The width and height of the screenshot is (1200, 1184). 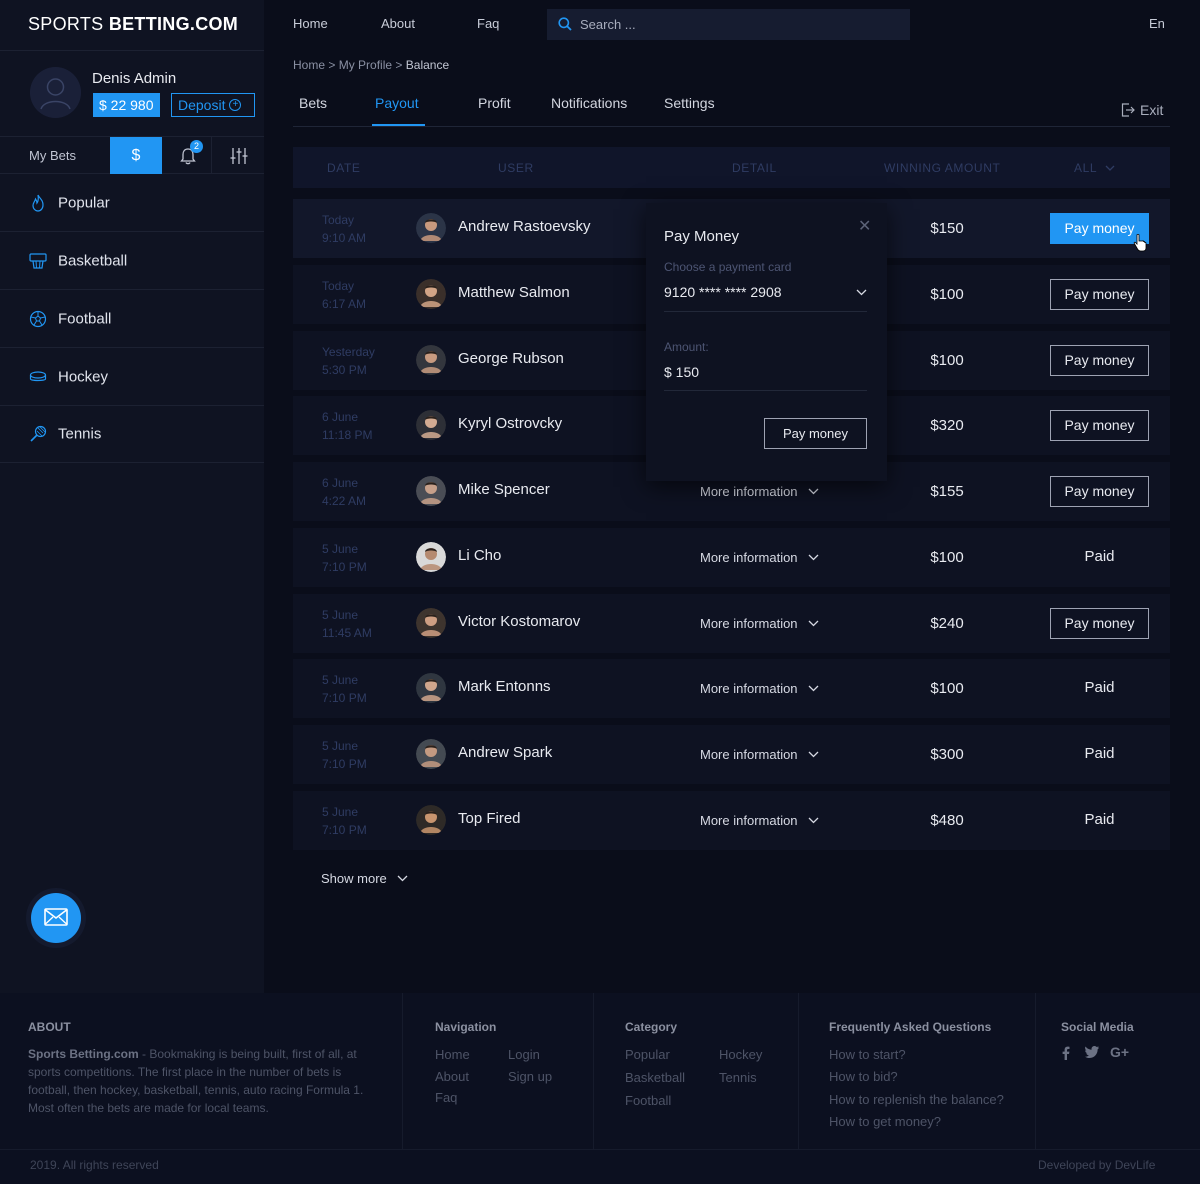 What do you see at coordinates (1140, 242) in the screenshot?
I see `cursor-pointer-icon` at bounding box center [1140, 242].